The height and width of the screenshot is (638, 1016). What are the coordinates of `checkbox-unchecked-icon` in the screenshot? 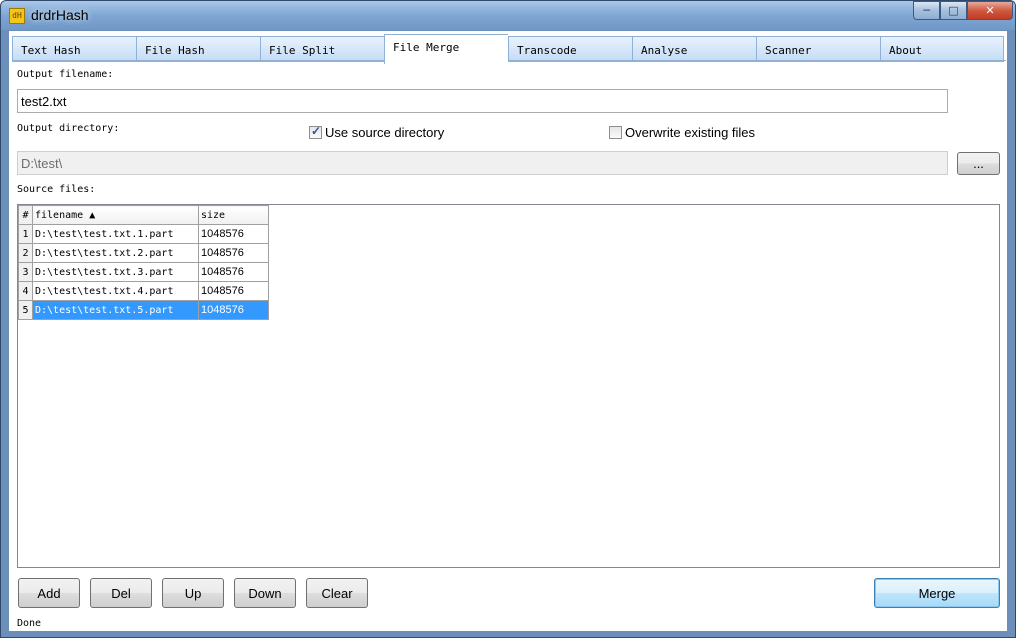 It's located at (615, 132).